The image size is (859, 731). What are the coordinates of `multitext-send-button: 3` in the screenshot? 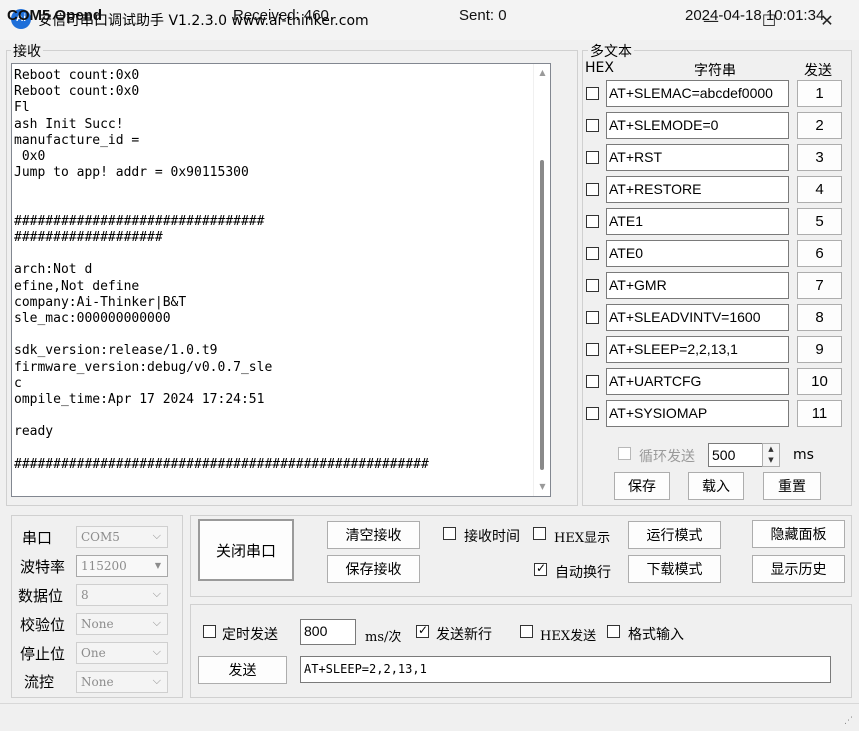 It's located at (819, 157).